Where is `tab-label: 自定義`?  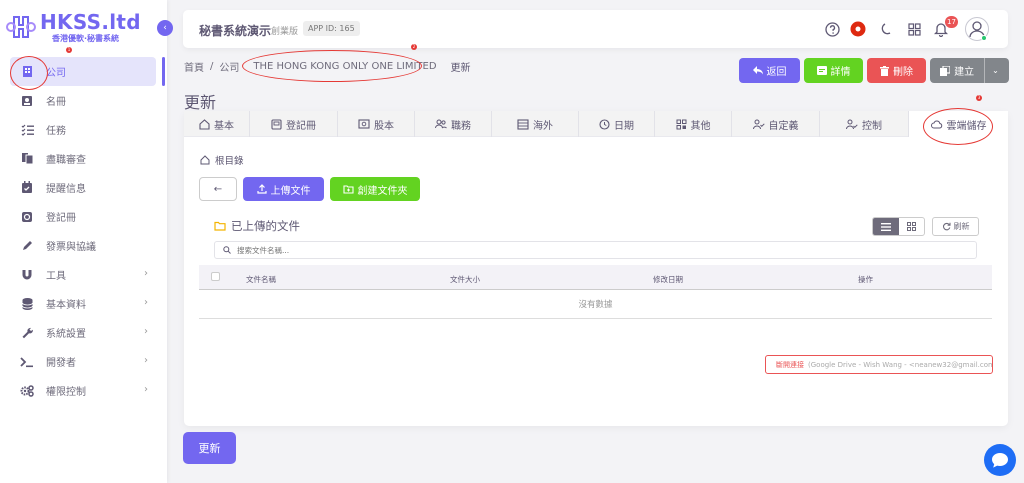 tab-label: 自定義 is located at coordinates (783, 126).